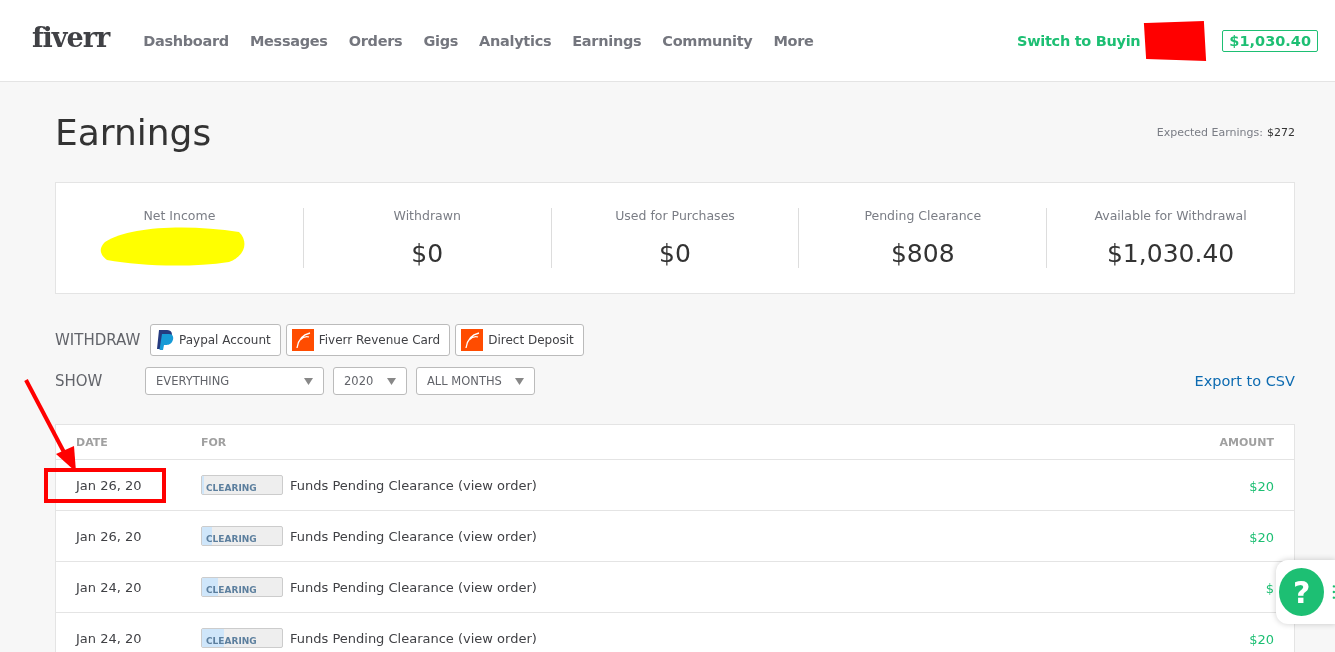 Image resolution: width=1335 pixels, height=652 pixels. Describe the element at coordinates (1209, 132) in the screenshot. I see `expected-label: Expected Earnings:` at that location.